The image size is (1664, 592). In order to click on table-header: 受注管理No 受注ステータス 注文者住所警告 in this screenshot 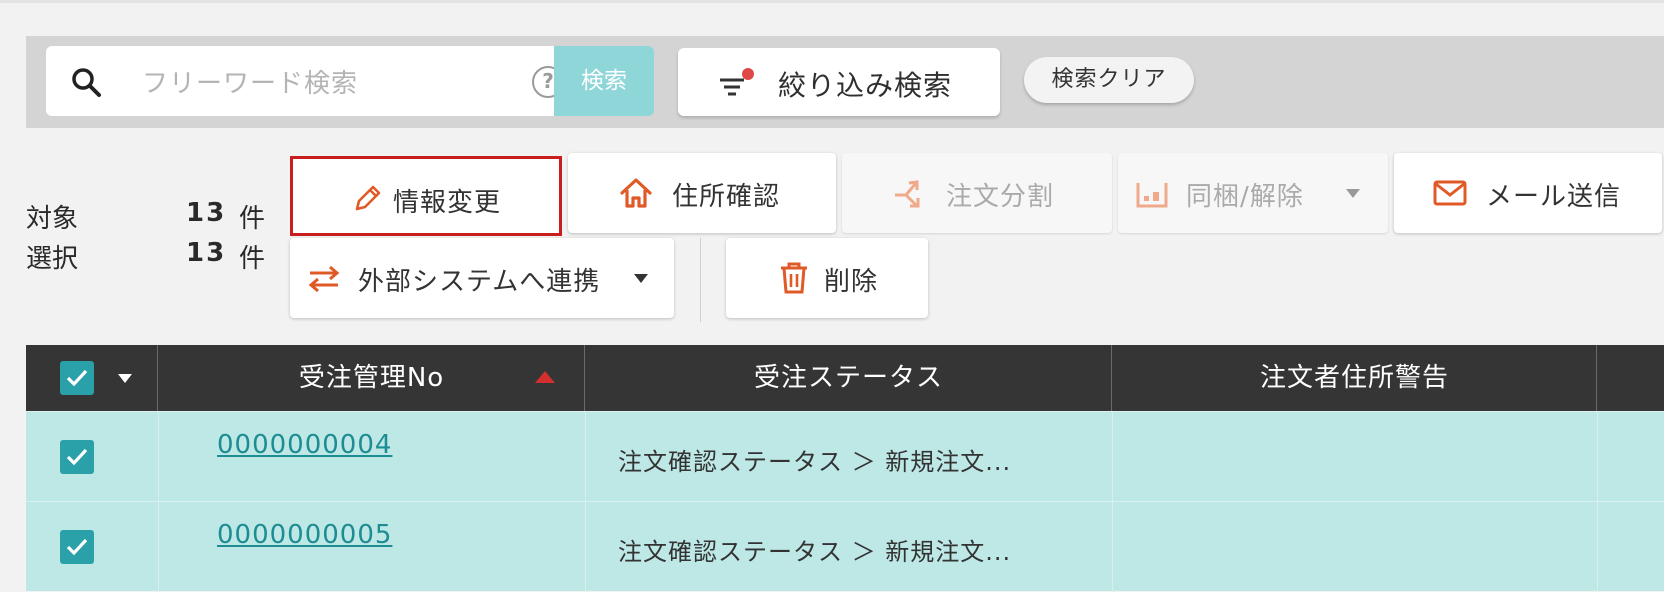, I will do `click(845, 378)`.